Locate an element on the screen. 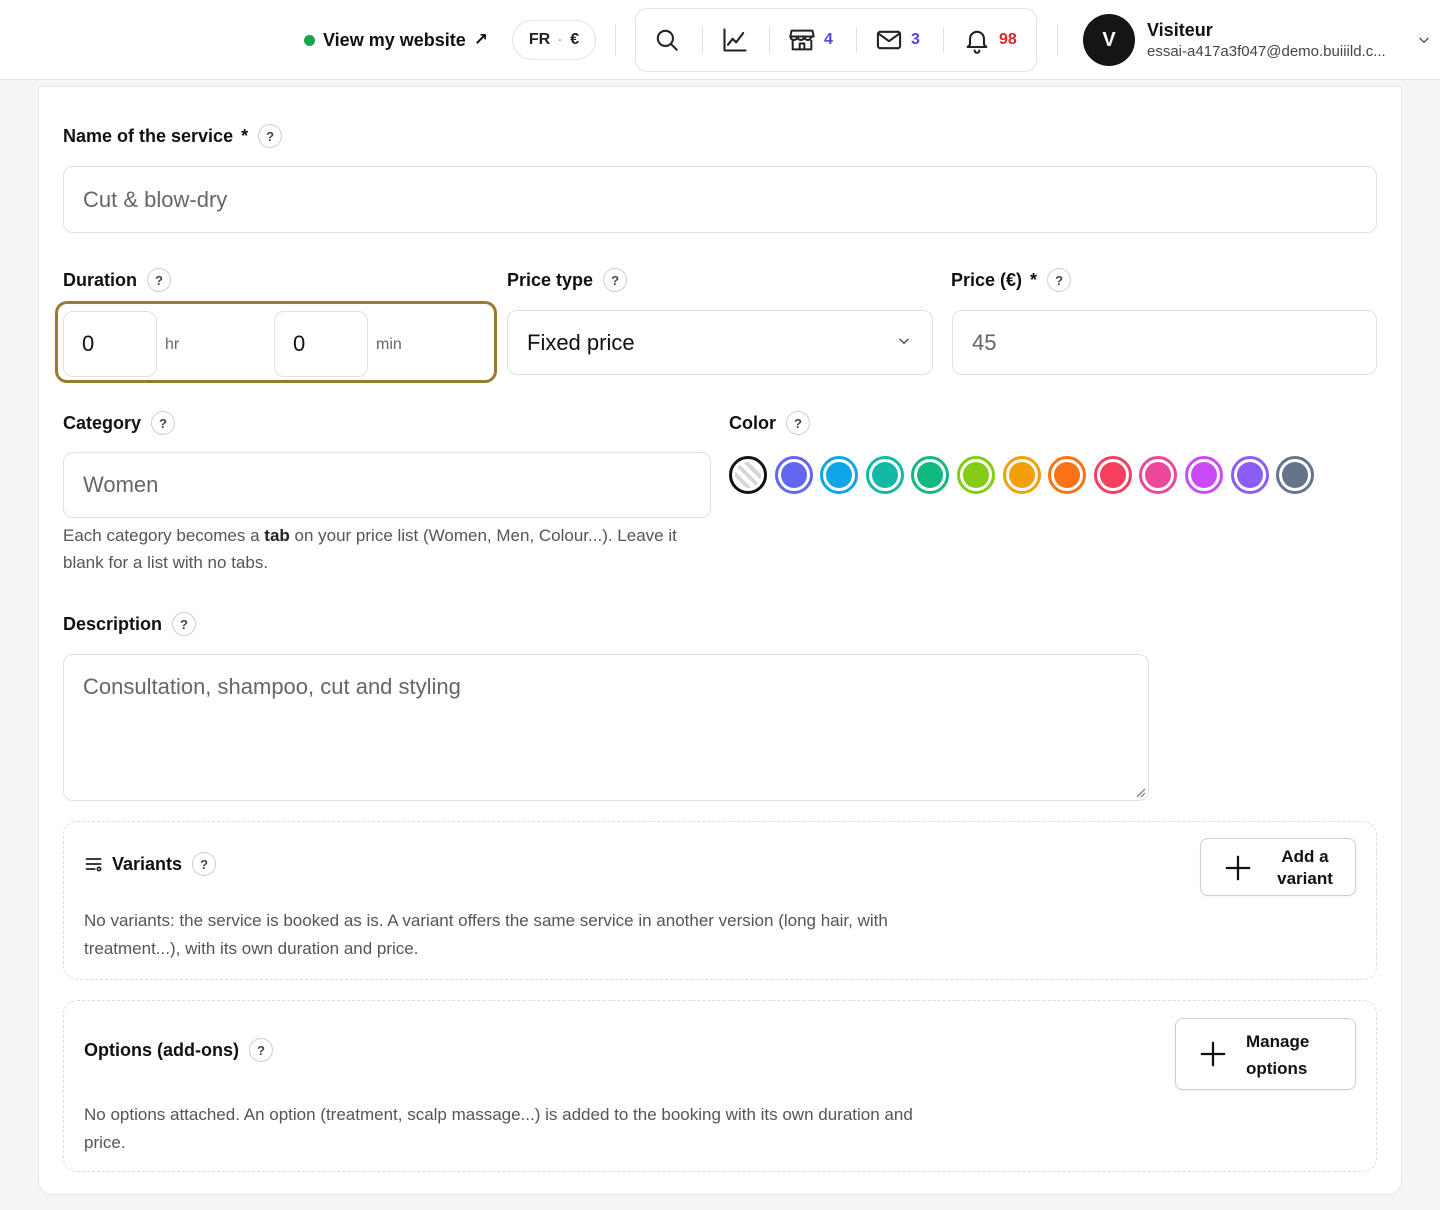 The height and width of the screenshot is (1210, 1440). button-label-line: Manage is located at coordinates (1278, 1041).